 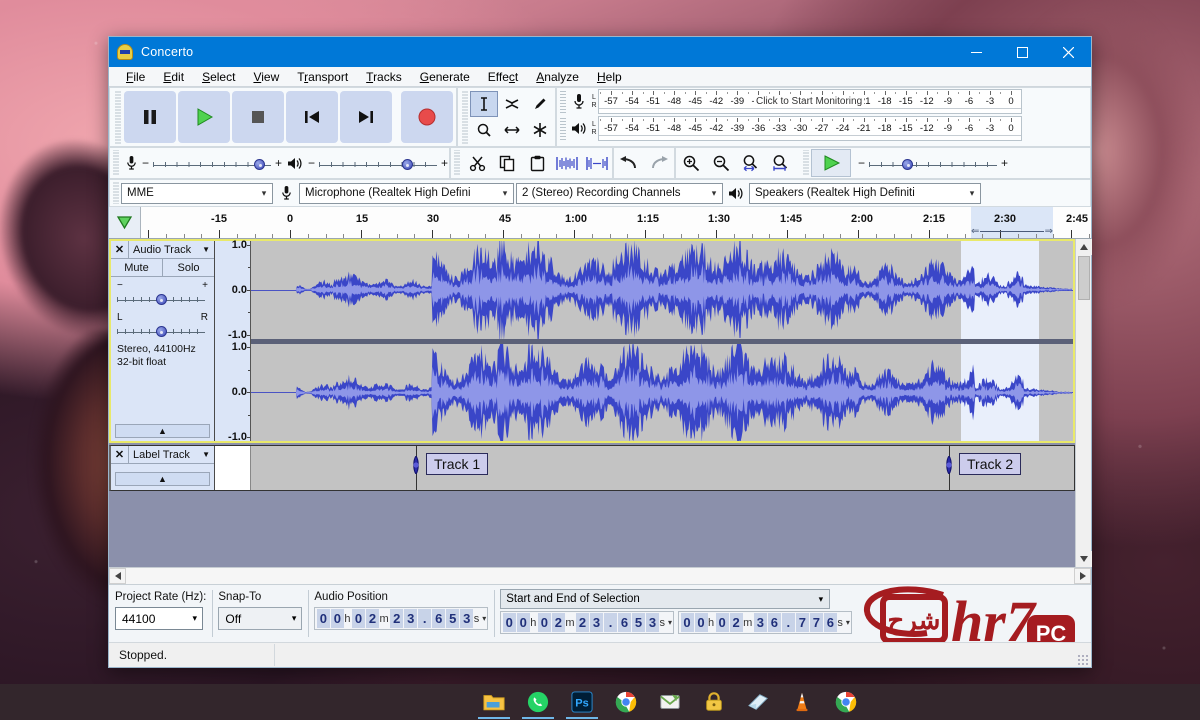 What do you see at coordinates (933, 163) in the screenshot?
I see `play-speed-slider: − +` at bounding box center [933, 163].